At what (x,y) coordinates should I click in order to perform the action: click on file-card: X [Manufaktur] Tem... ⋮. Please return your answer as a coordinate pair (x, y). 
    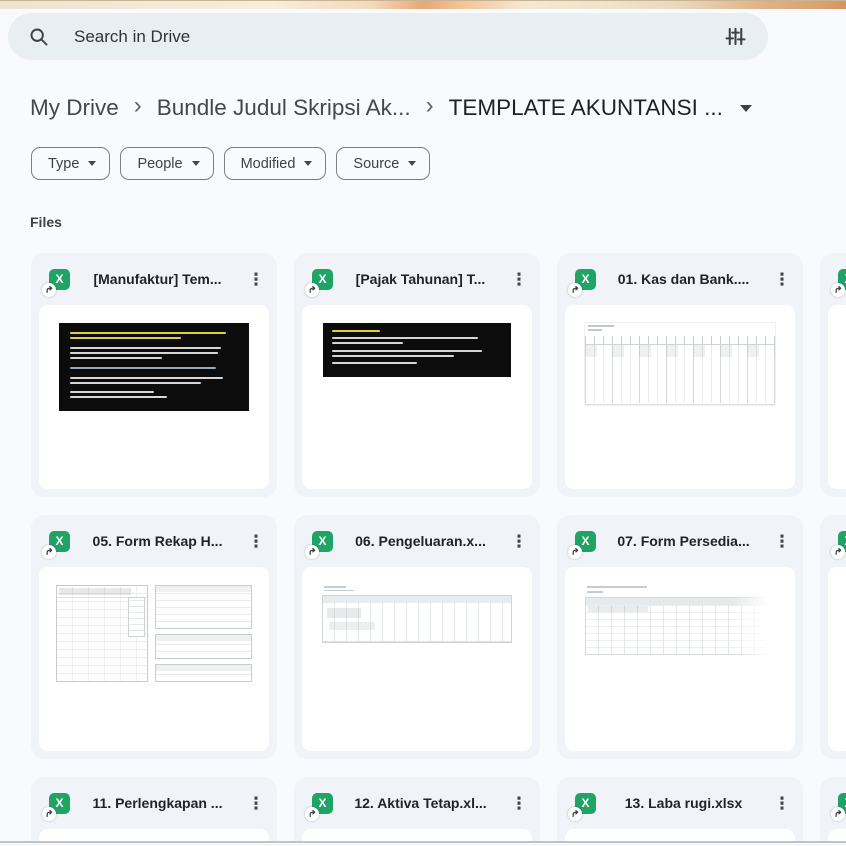
    Looking at the image, I should click on (154, 375).